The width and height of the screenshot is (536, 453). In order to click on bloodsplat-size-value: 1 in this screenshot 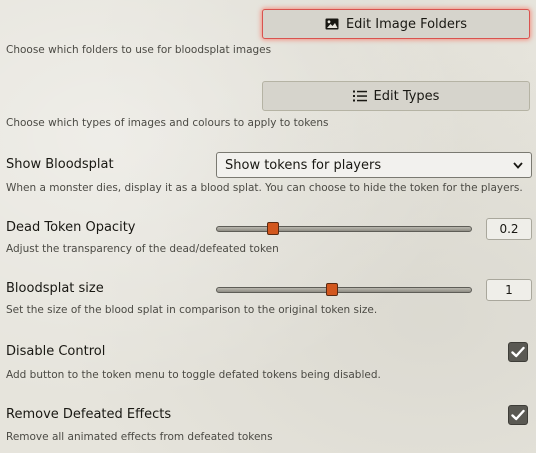, I will do `click(509, 290)`.